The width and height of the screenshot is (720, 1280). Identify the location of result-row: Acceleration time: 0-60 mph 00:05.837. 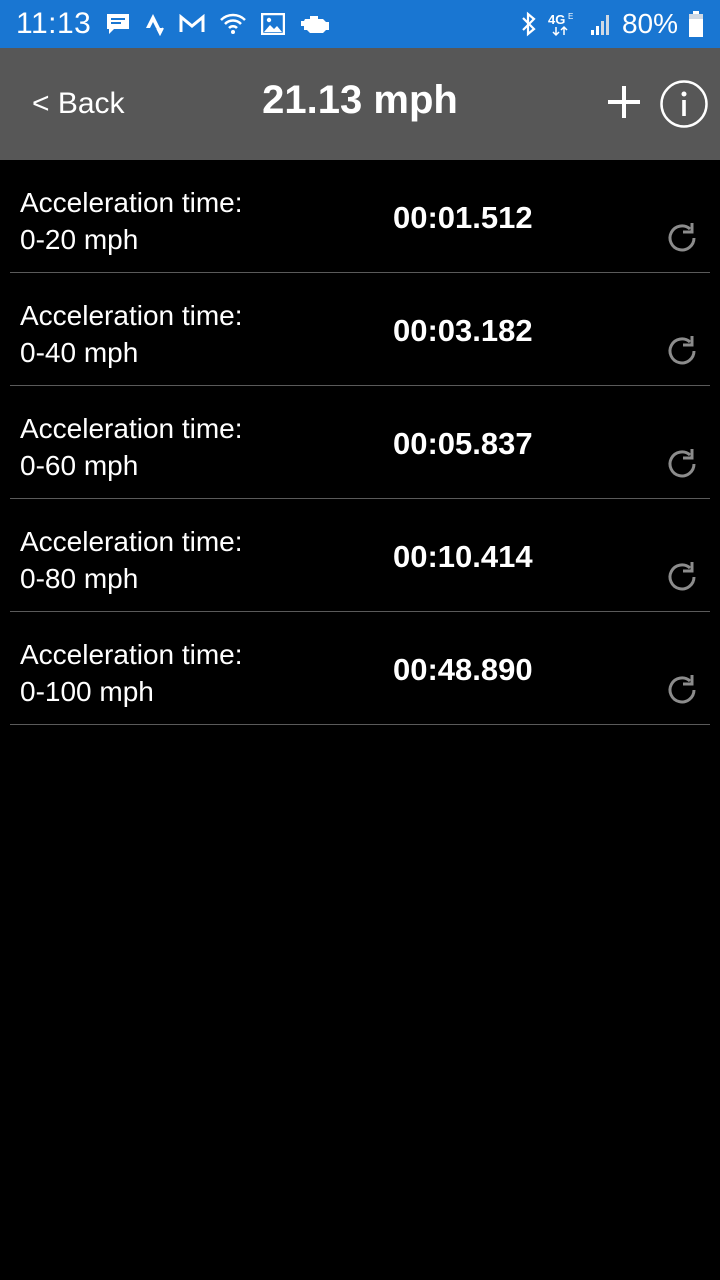
(360, 442).